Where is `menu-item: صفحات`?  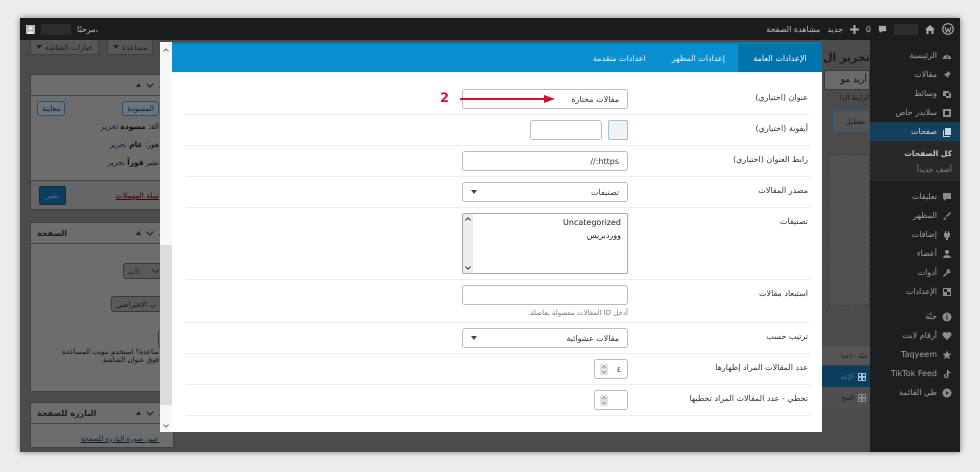 menu-item: صفحات is located at coordinates (915, 131).